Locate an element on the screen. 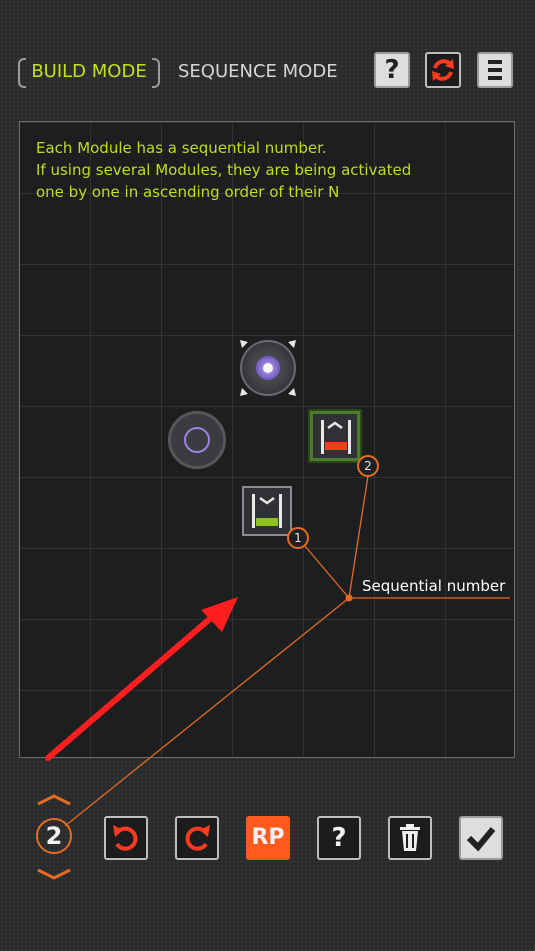 The width and height of the screenshot is (535, 951). refresh-icon is located at coordinates (443, 70).